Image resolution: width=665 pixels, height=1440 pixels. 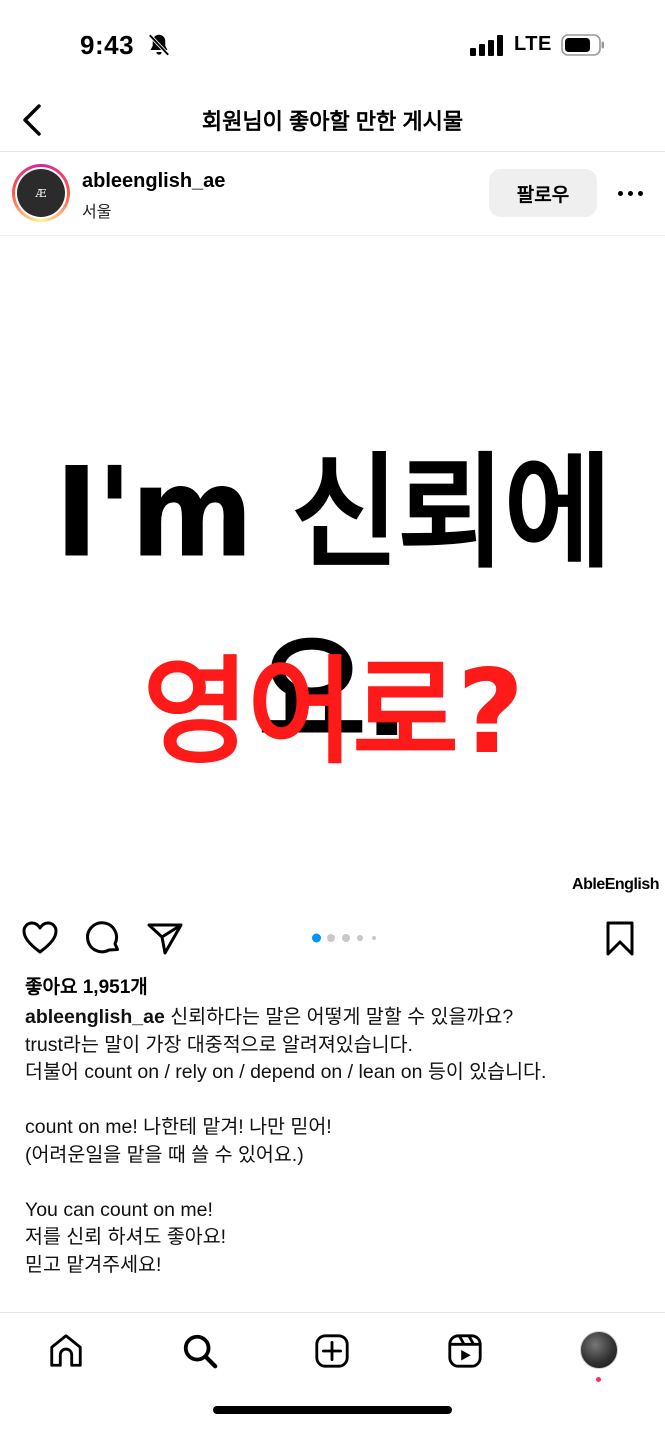 What do you see at coordinates (159, 45) in the screenshot?
I see `bell-slash-icon` at bounding box center [159, 45].